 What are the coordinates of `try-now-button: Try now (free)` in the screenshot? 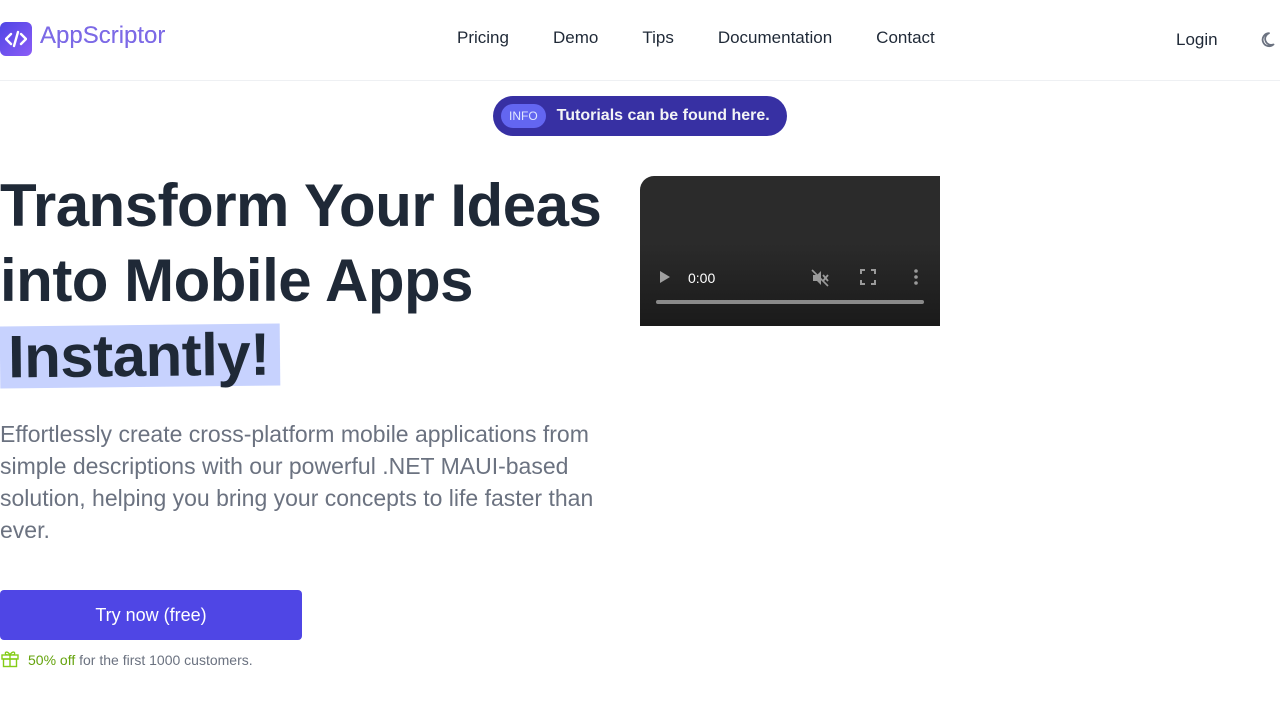 It's located at (151, 615).